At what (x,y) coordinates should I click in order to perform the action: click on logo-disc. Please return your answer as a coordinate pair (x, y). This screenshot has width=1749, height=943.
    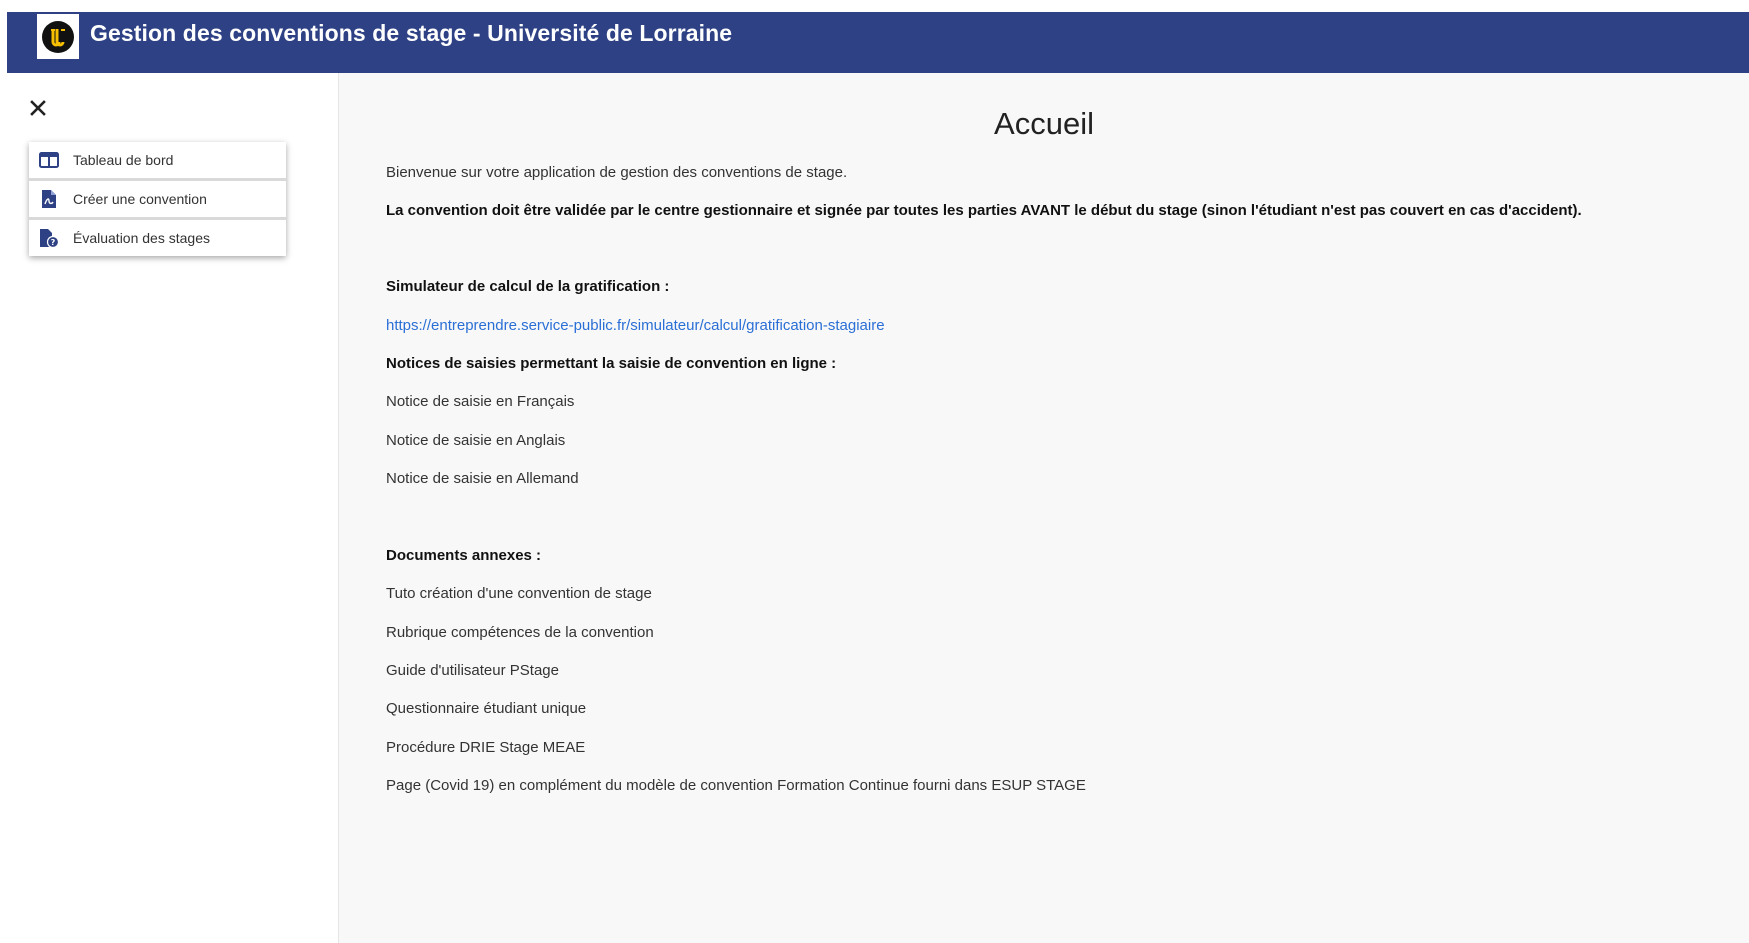
    Looking at the image, I should click on (58, 36).